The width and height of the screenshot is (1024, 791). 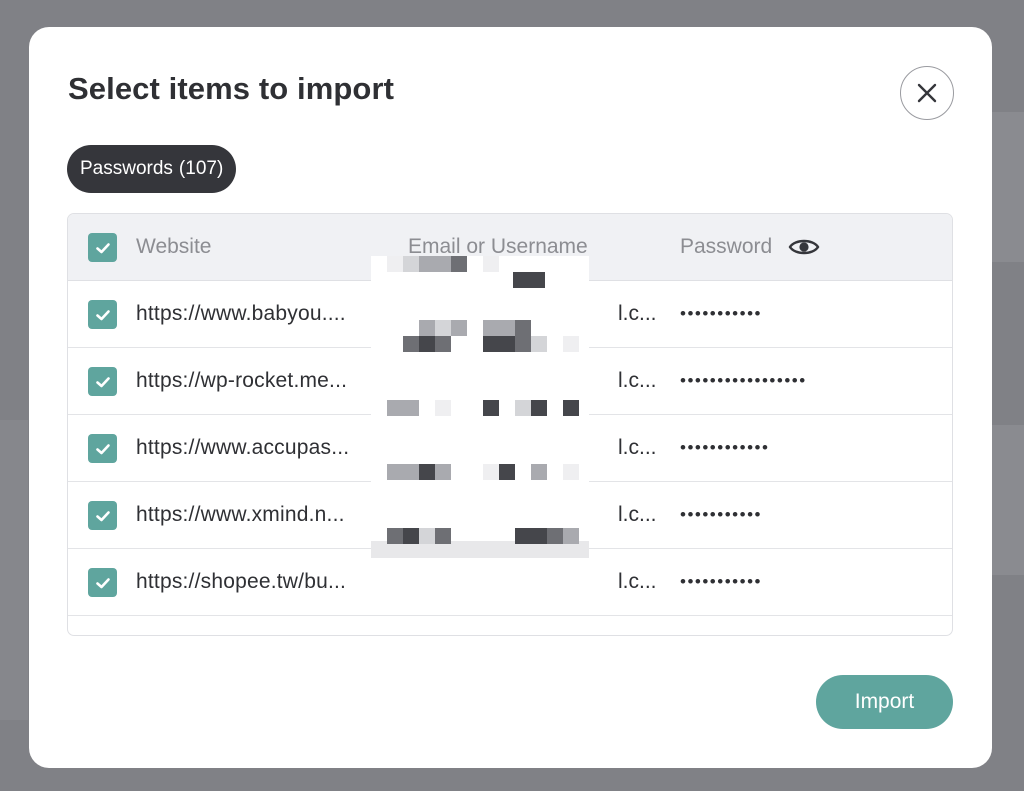 What do you see at coordinates (804, 247) in the screenshot?
I see `eye-icon` at bounding box center [804, 247].